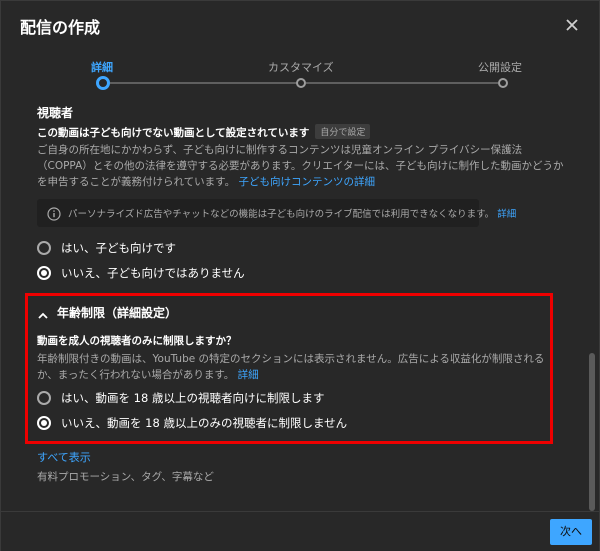 Image resolution: width=600 pixels, height=551 pixels. What do you see at coordinates (125, 477) in the screenshot?
I see `show-all-description: 有料プロモーション、タグ、字幕など` at bounding box center [125, 477].